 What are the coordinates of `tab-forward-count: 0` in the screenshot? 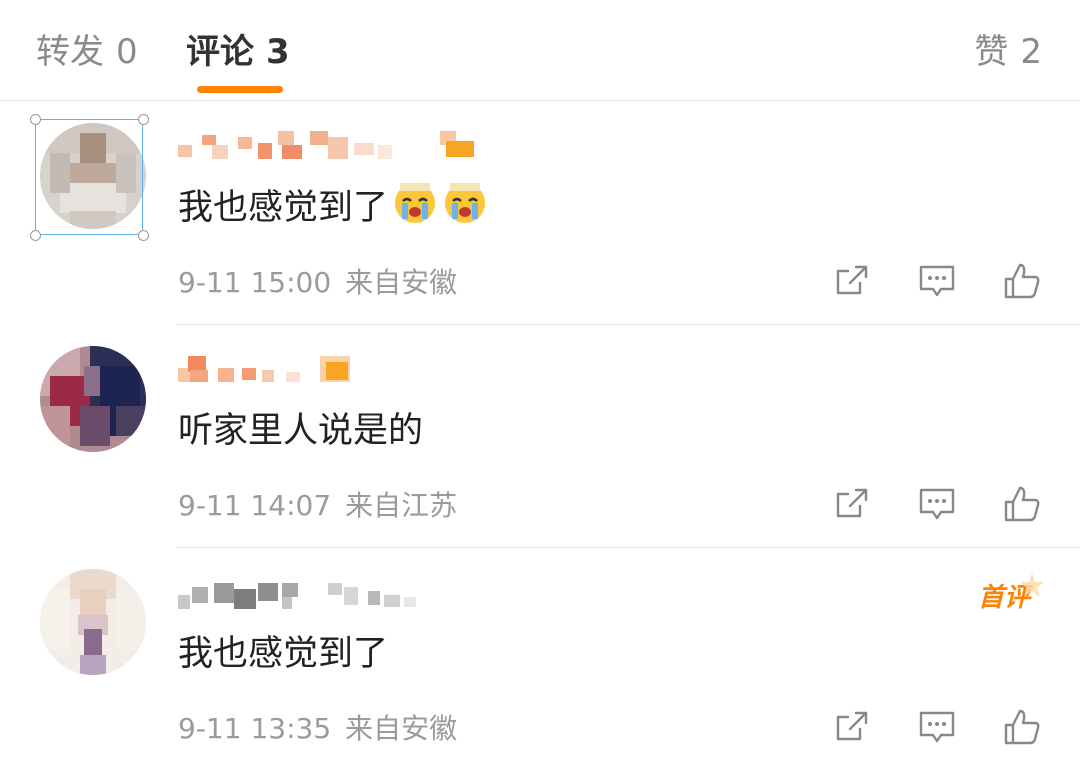 It's located at (127, 52).